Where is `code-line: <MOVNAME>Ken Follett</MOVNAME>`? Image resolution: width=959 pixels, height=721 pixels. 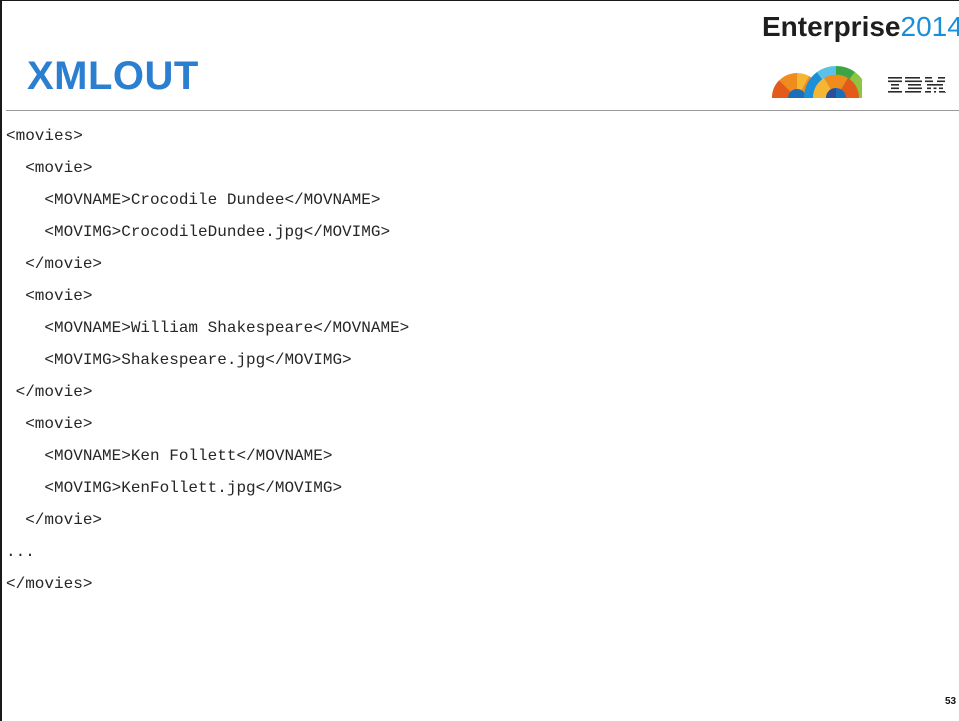 code-line: <MOVNAME>Ken Follett</MOVNAME> is located at coordinates (169, 456).